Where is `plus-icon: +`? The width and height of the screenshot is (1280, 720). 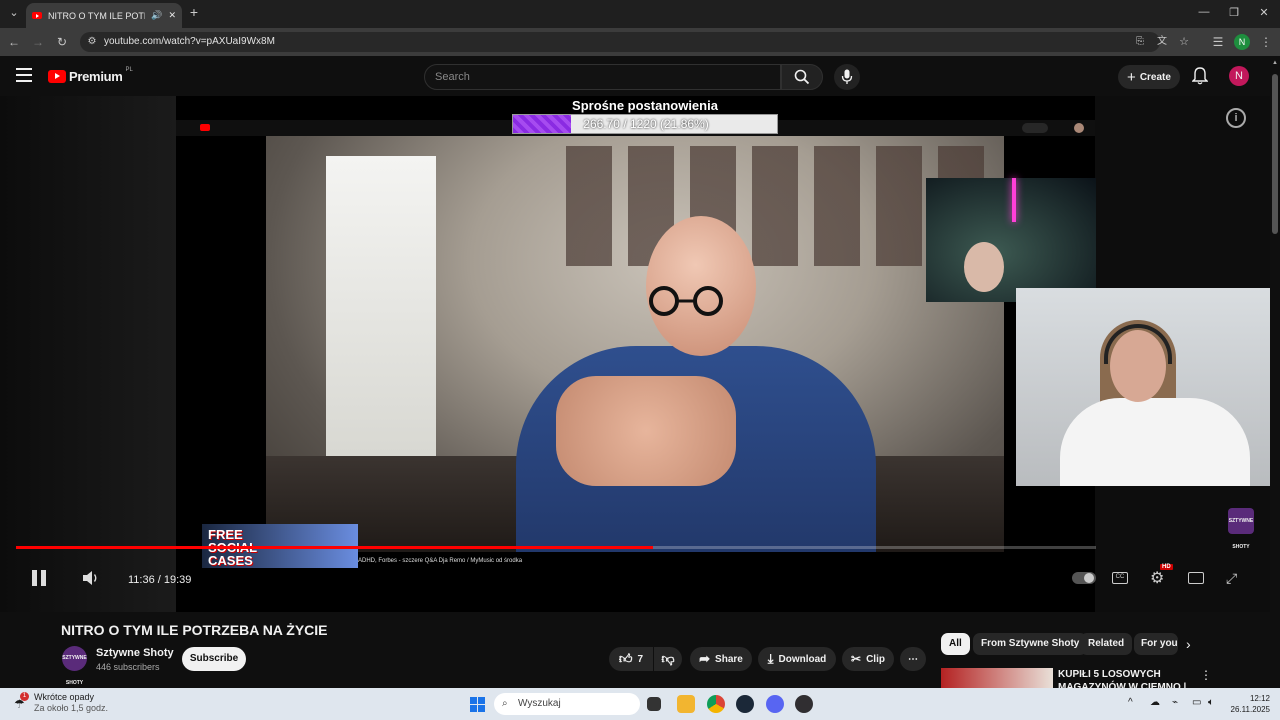
plus-icon: + is located at coordinates (1131, 77).